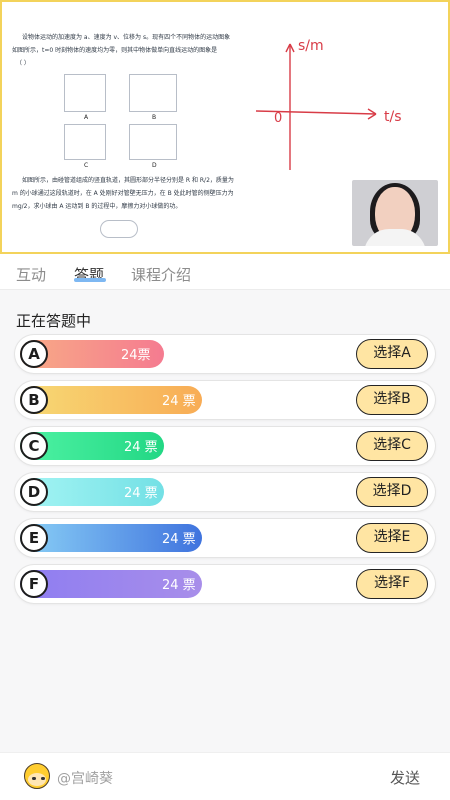 The width and height of the screenshot is (450, 800). Describe the element at coordinates (34, 778) in the screenshot. I see `avatar-left-eye` at that location.